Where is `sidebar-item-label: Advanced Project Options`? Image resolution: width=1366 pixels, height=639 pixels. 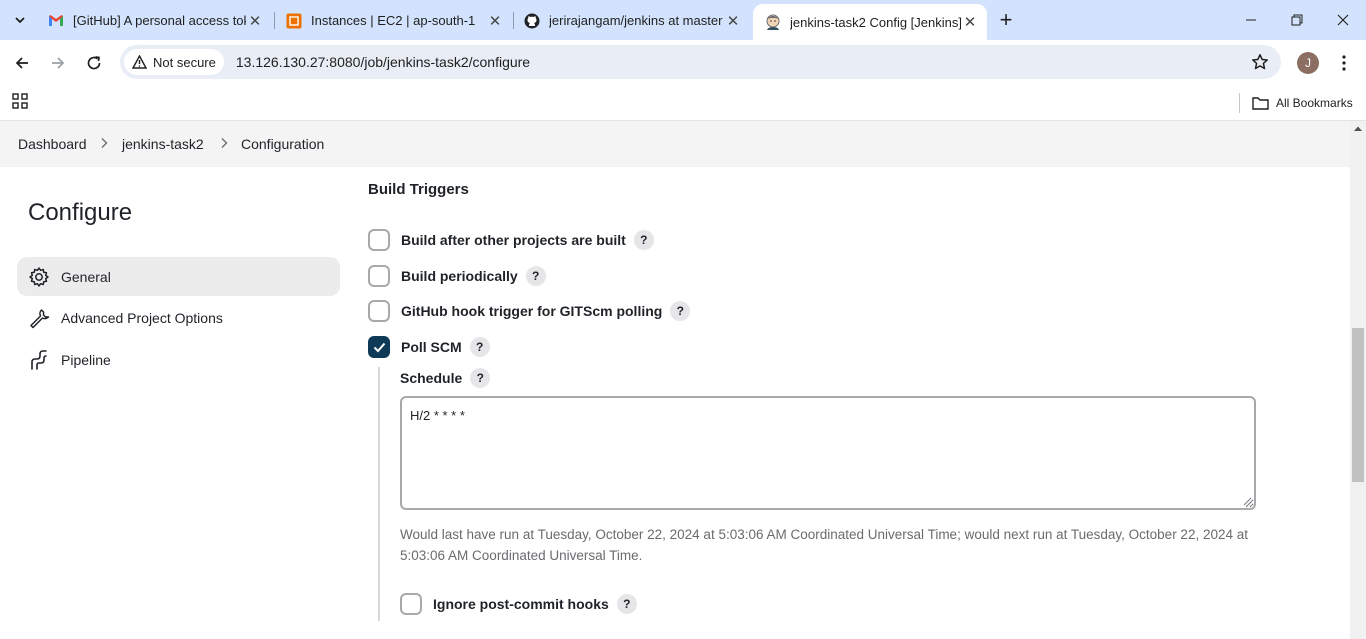 sidebar-item-label: Advanced Project Options is located at coordinates (142, 317).